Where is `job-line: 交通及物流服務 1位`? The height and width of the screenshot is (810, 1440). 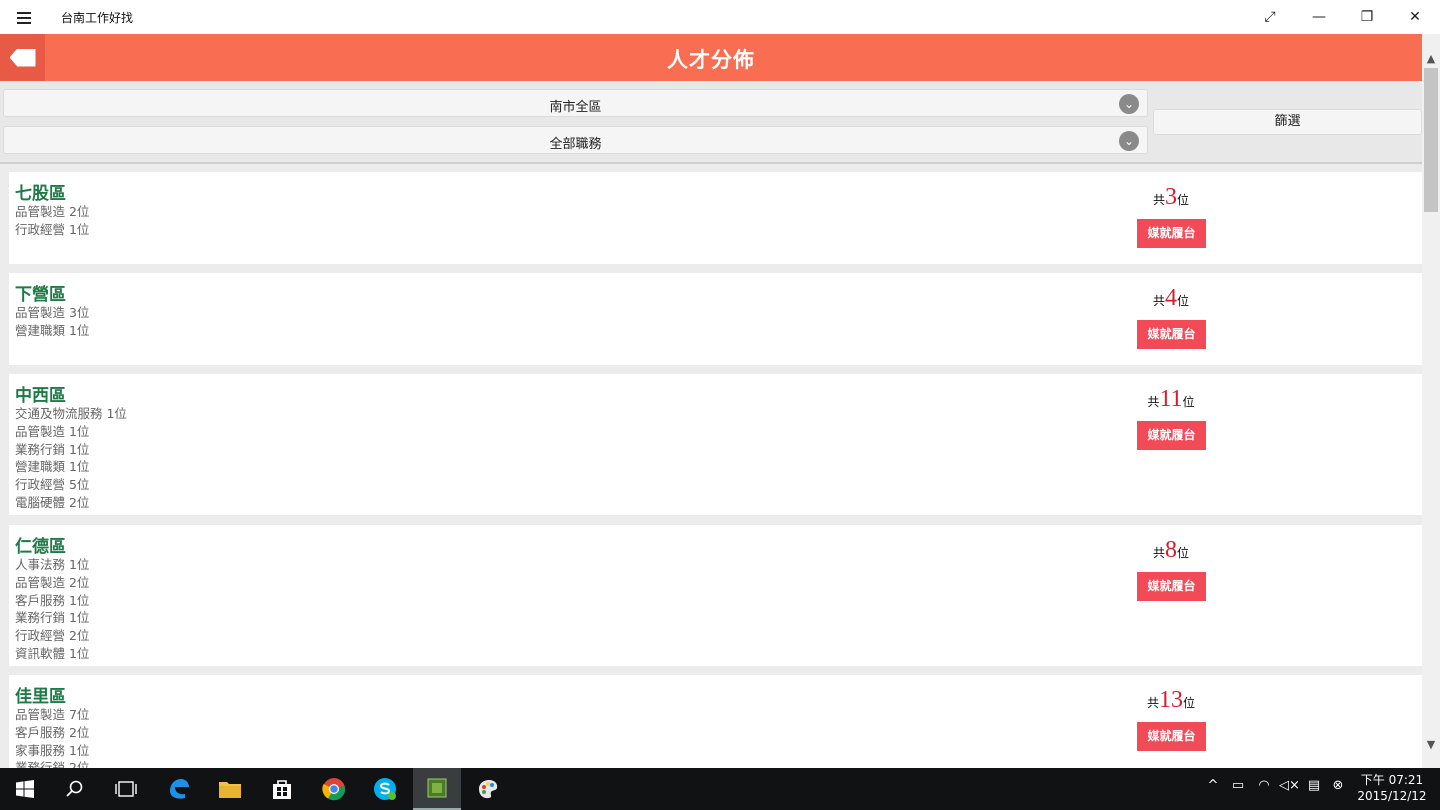
job-line: 交通及物流服務 1位 is located at coordinates (71, 413).